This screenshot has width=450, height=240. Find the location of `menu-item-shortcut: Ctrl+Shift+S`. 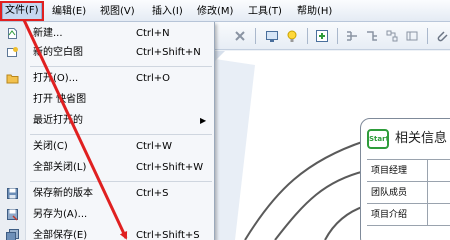

menu-item-shortcut: Ctrl+Shift+S is located at coordinates (168, 235).